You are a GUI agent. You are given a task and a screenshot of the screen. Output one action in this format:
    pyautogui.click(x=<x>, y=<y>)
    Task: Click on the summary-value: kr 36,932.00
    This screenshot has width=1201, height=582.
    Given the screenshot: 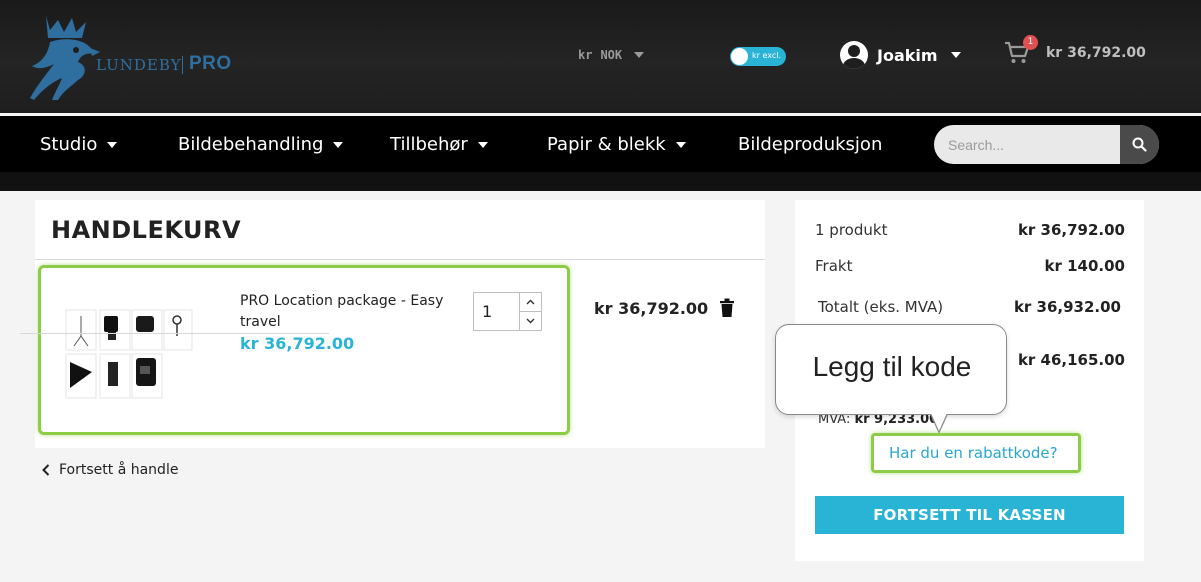 What is the action you would take?
    pyautogui.click(x=1067, y=307)
    